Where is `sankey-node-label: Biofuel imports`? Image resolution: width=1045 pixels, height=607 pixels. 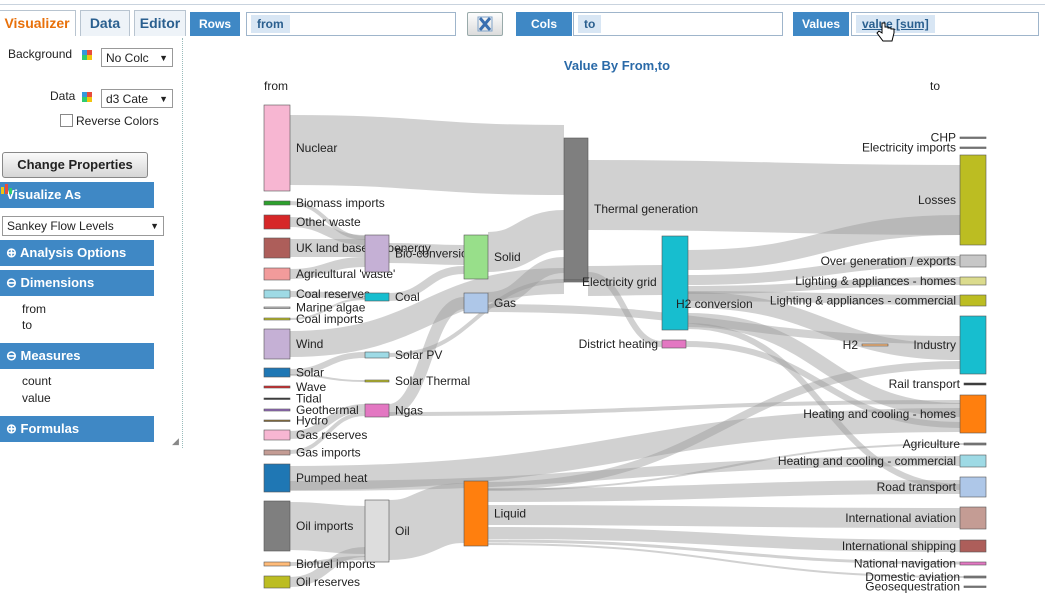
sankey-node-label: Biofuel imports is located at coordinates (335, 564).